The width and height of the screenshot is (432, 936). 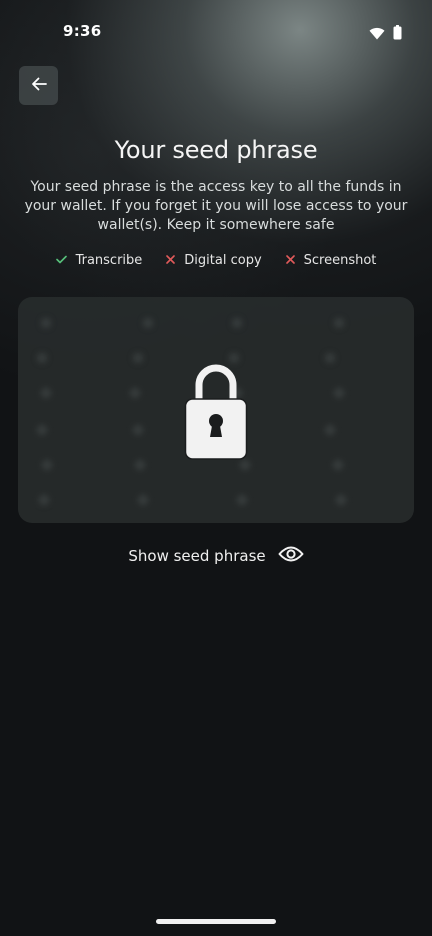 I want to click on status-bar: 9:36, so click(x=216, y=32).